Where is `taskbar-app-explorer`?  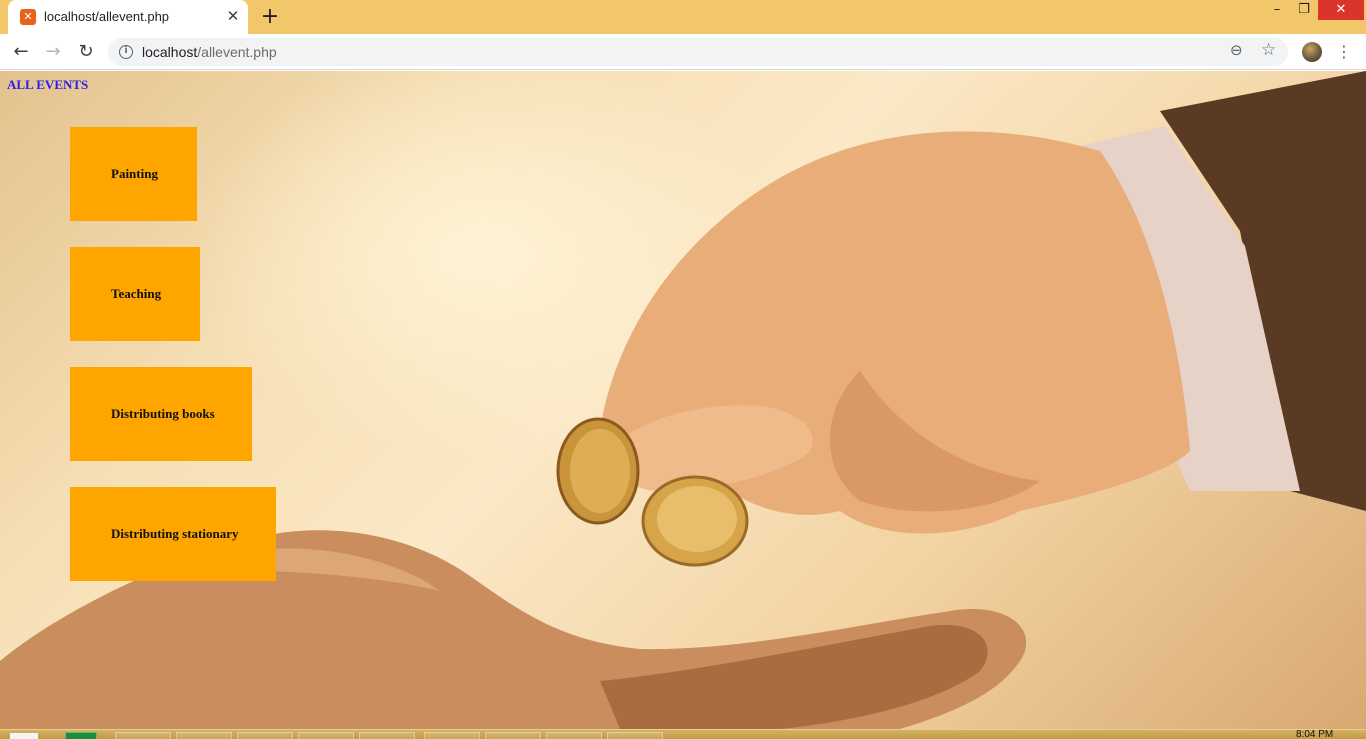 taskbar-app-explorer is located at coordinates (326, 735).